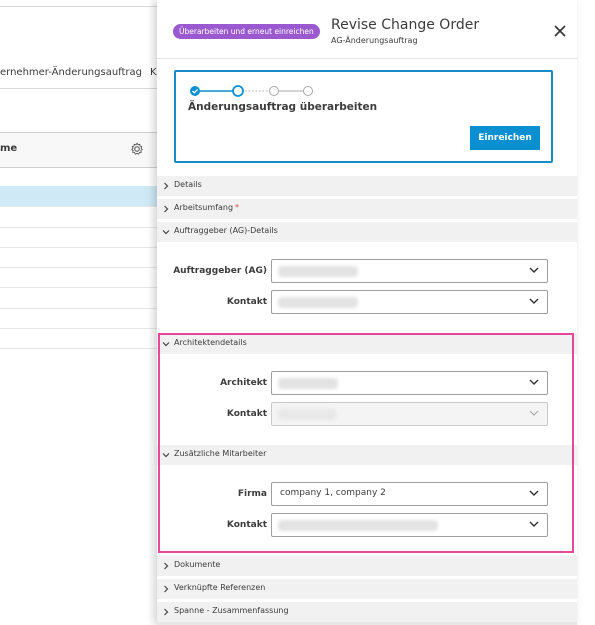  Describe the element at coordinates (409, 414) in the screenshot. I see `architect-contact-select` at that location.